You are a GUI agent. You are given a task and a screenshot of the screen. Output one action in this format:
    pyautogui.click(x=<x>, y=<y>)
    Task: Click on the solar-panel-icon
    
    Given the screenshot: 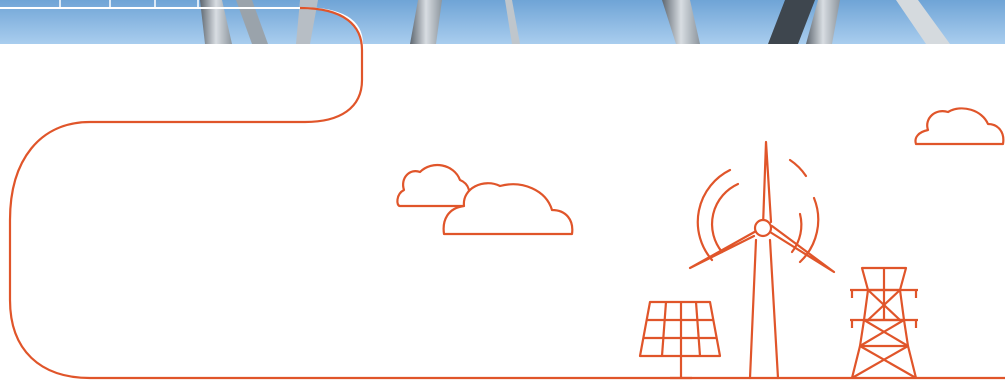 What is the action you would take?
    pyautogui.click(x=680, y=340)
    